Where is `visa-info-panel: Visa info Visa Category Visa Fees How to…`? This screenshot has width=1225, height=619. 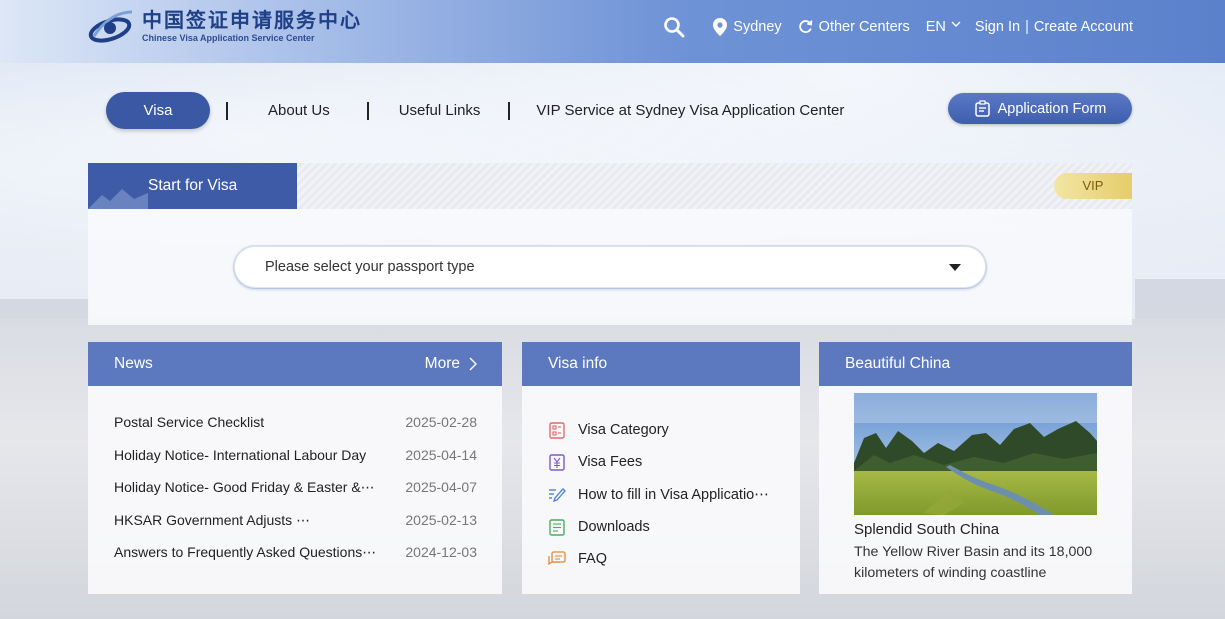 visa-info-panel: Visa info Visa Category Visa Fees How to… is located at coordinates (661, 468).